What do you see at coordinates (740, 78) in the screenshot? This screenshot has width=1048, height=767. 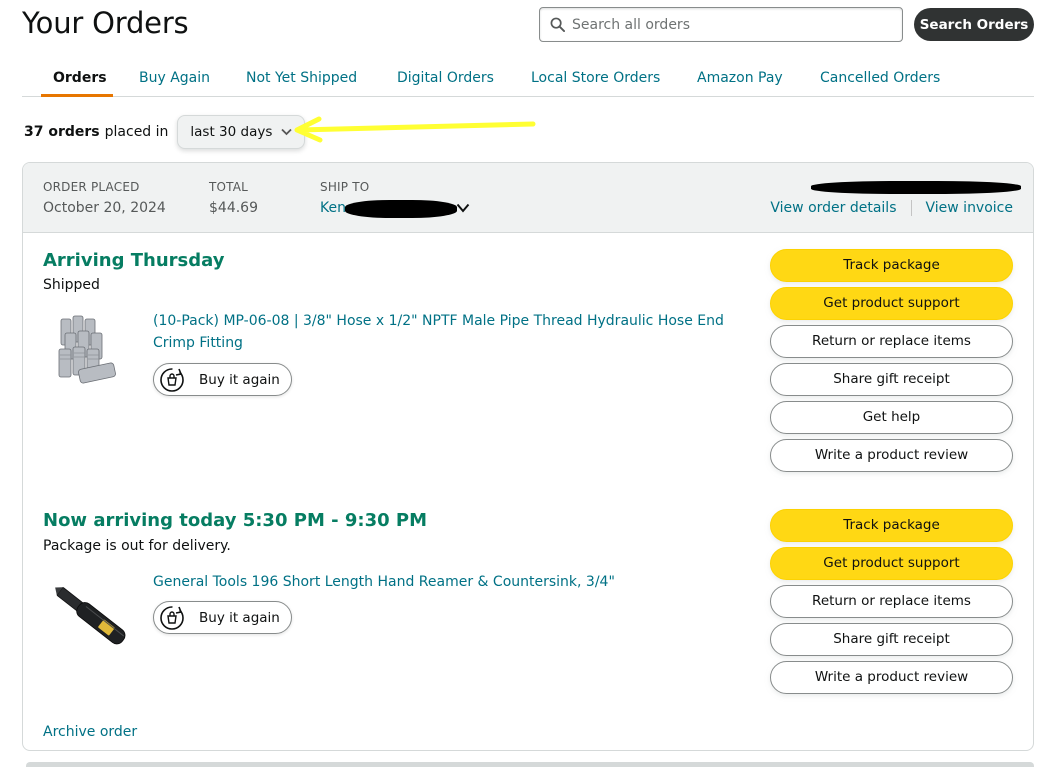 I see `tab-amazon-pay: Amazon Pay` at bounding box center [740, 78].